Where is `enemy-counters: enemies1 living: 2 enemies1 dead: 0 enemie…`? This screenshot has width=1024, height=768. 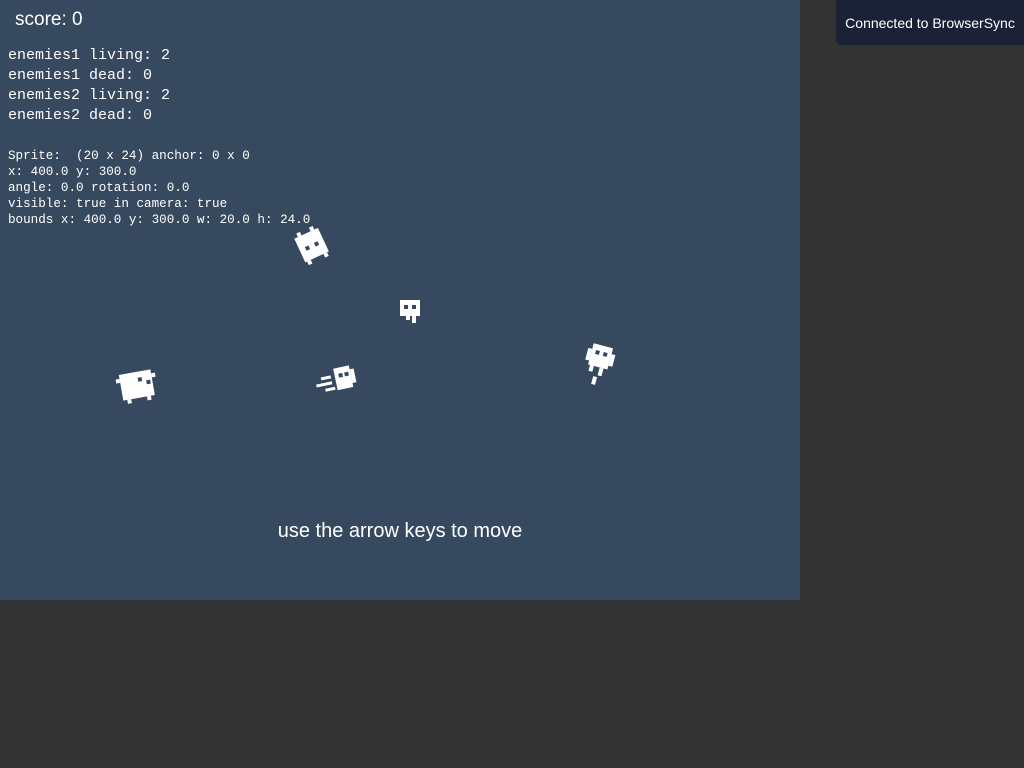 enemy-counters: enemies1 living: 2 enemies1 dead: 0 enemie… is located at coordinates (89, 86).